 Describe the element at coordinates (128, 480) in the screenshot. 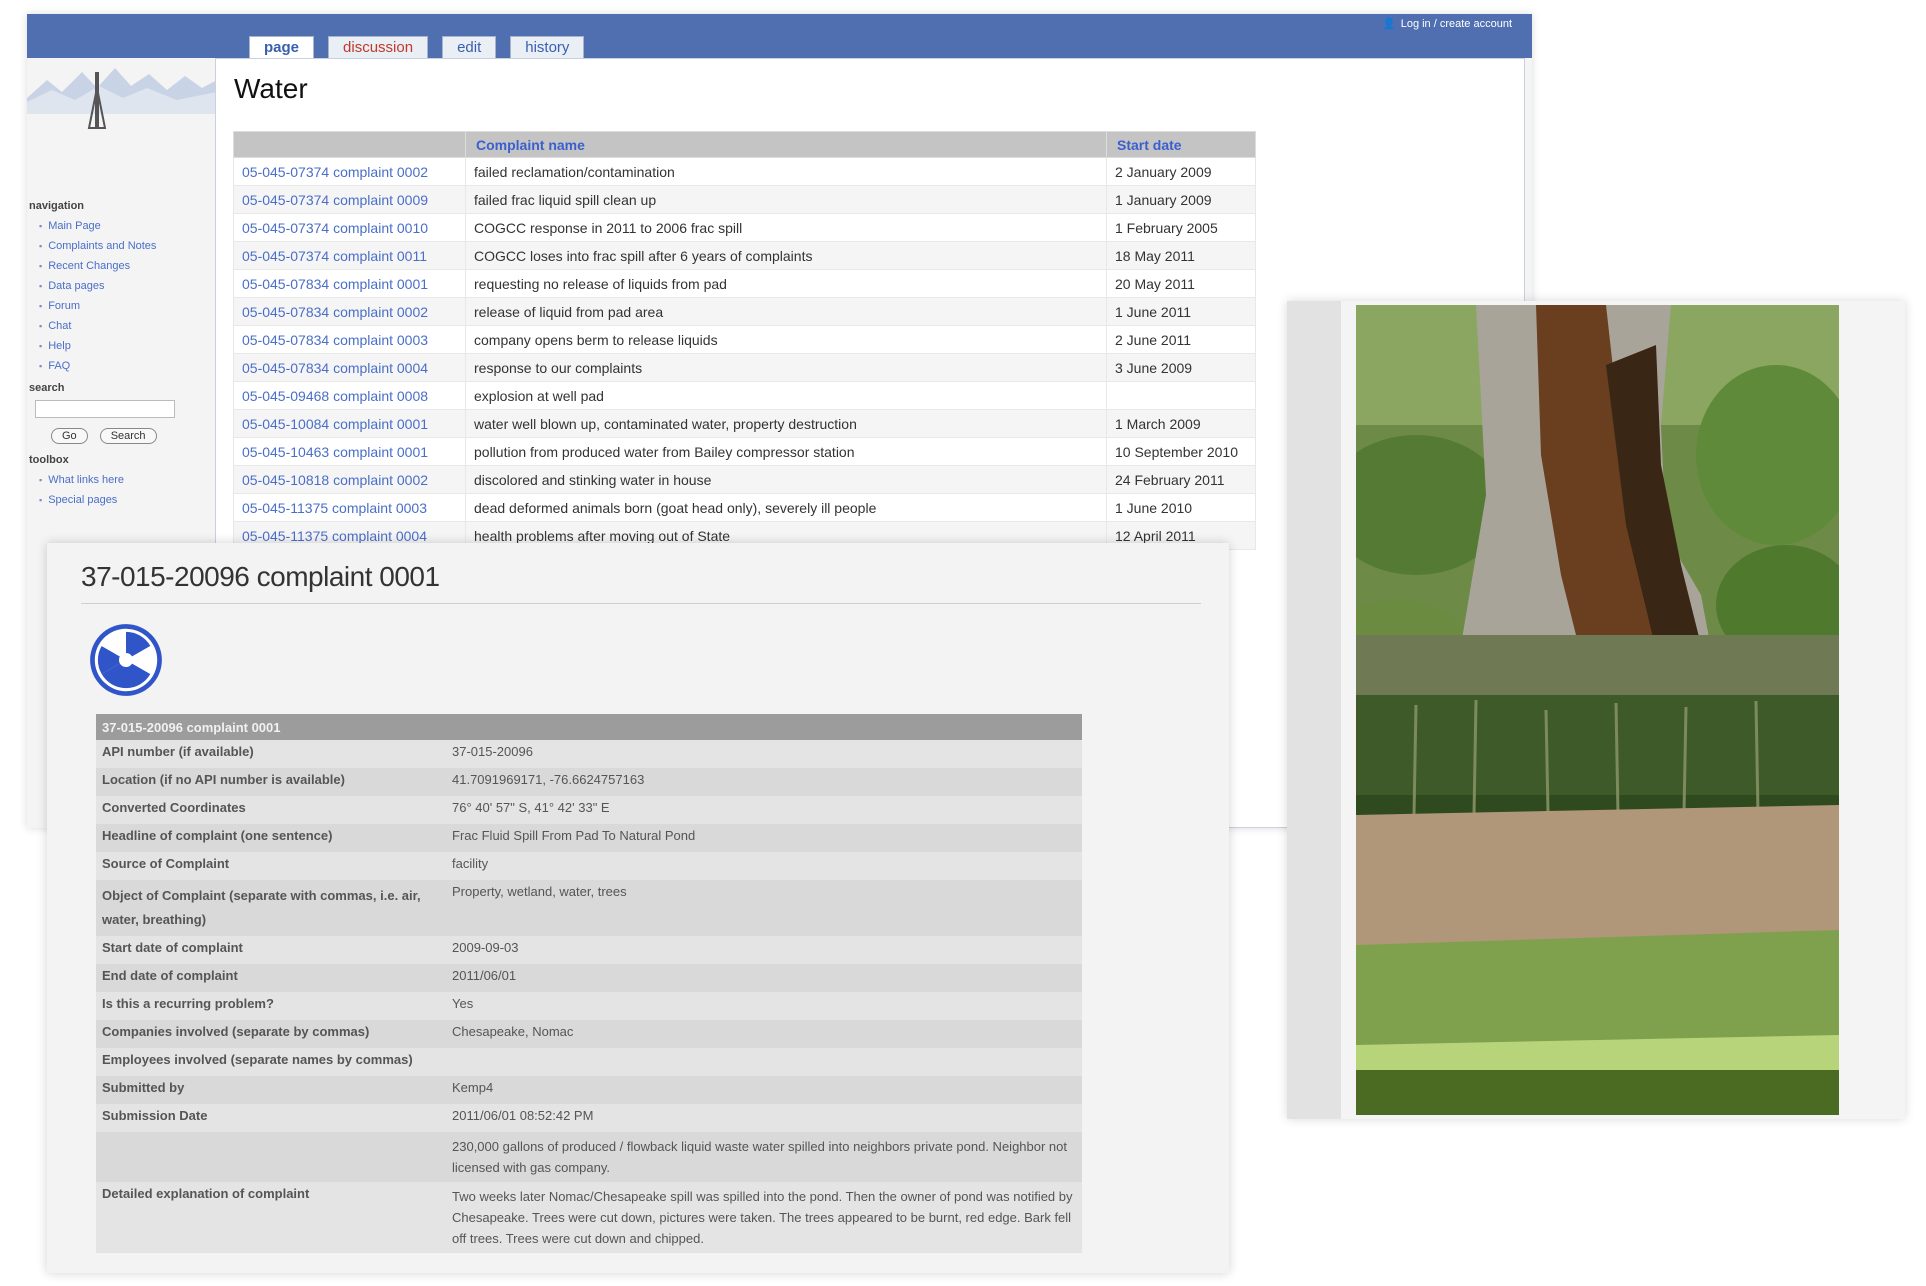

I see `sidebar-item-what-links-here: What links here` at that location.